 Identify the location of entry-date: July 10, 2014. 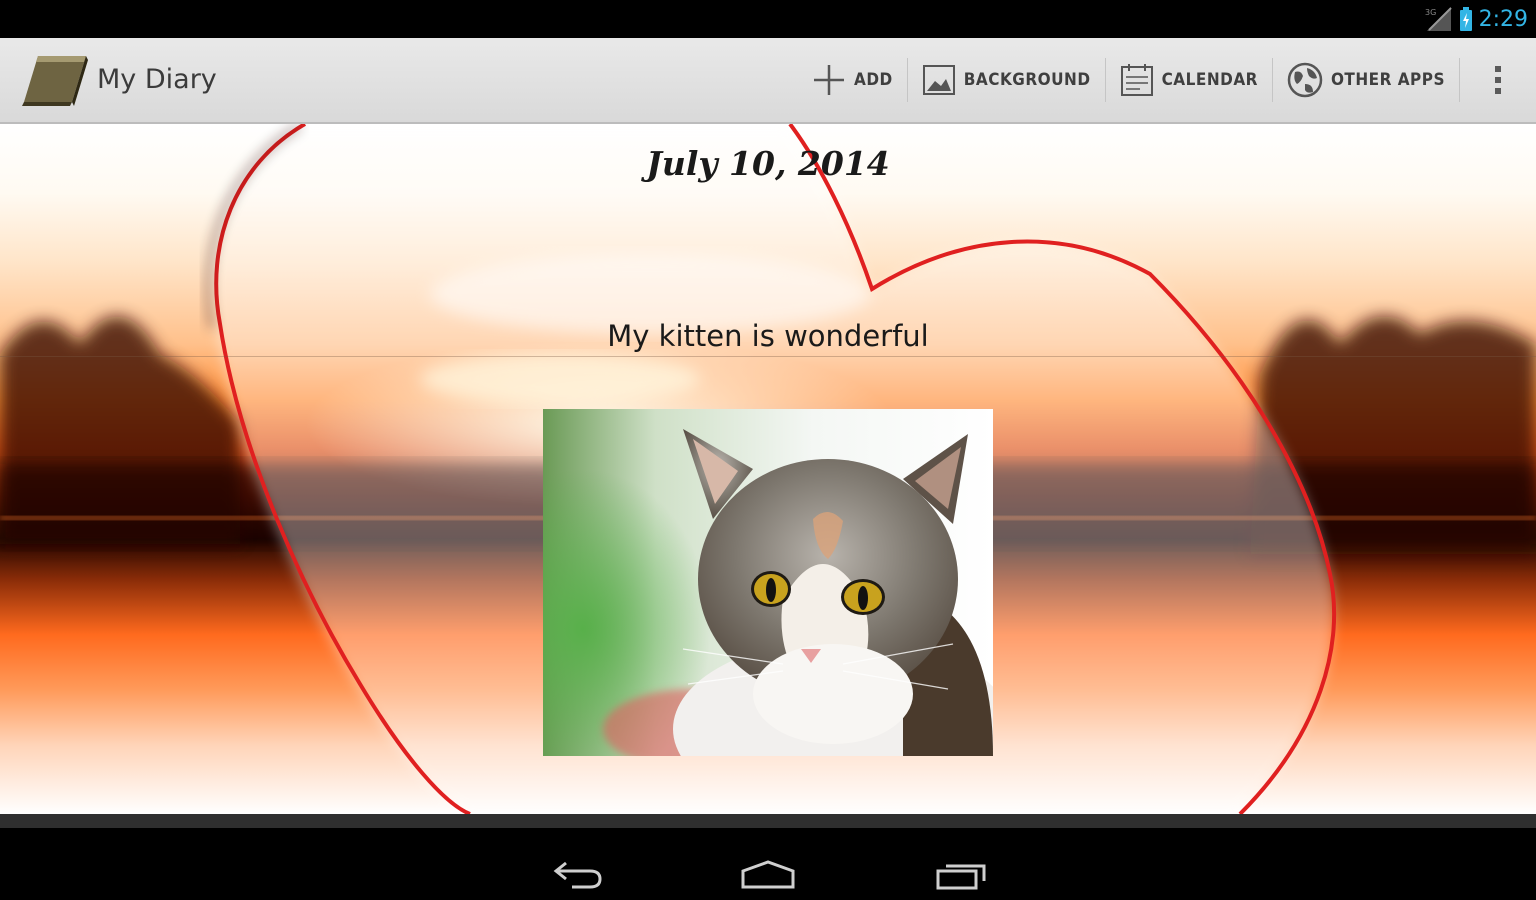
(768, 163).